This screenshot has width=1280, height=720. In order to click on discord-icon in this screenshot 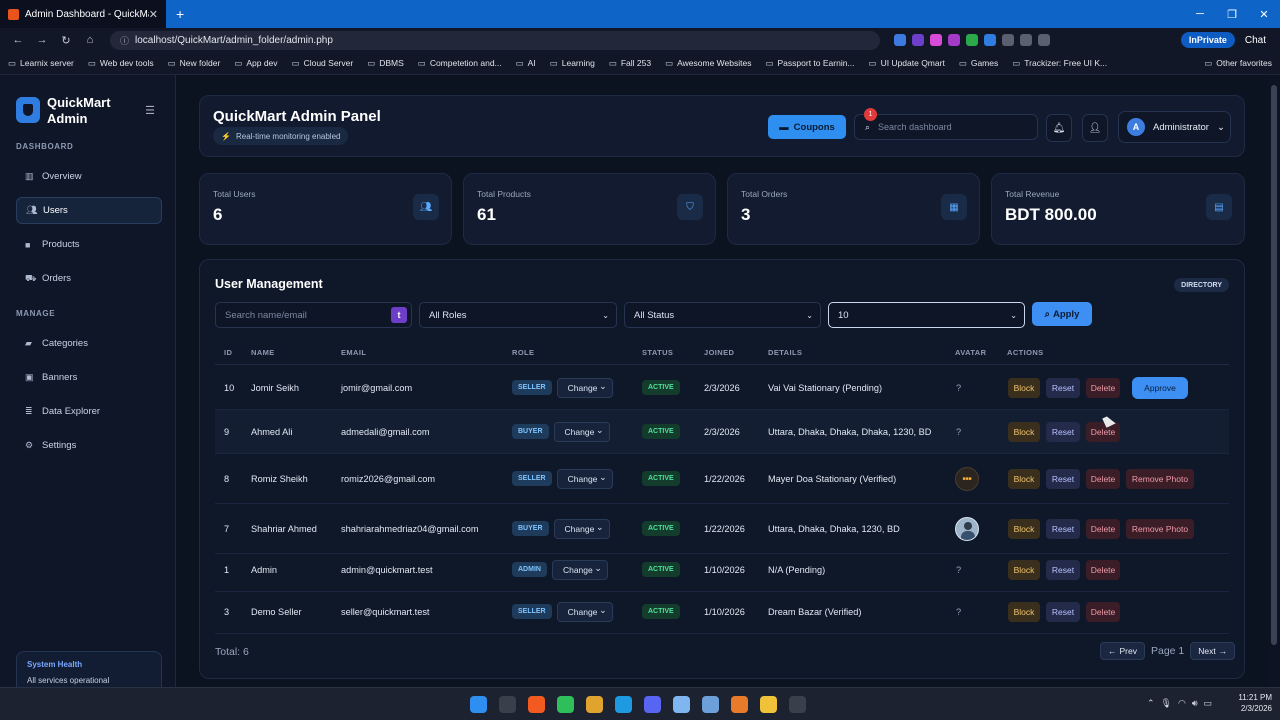, I will do `click(652, 704)`.